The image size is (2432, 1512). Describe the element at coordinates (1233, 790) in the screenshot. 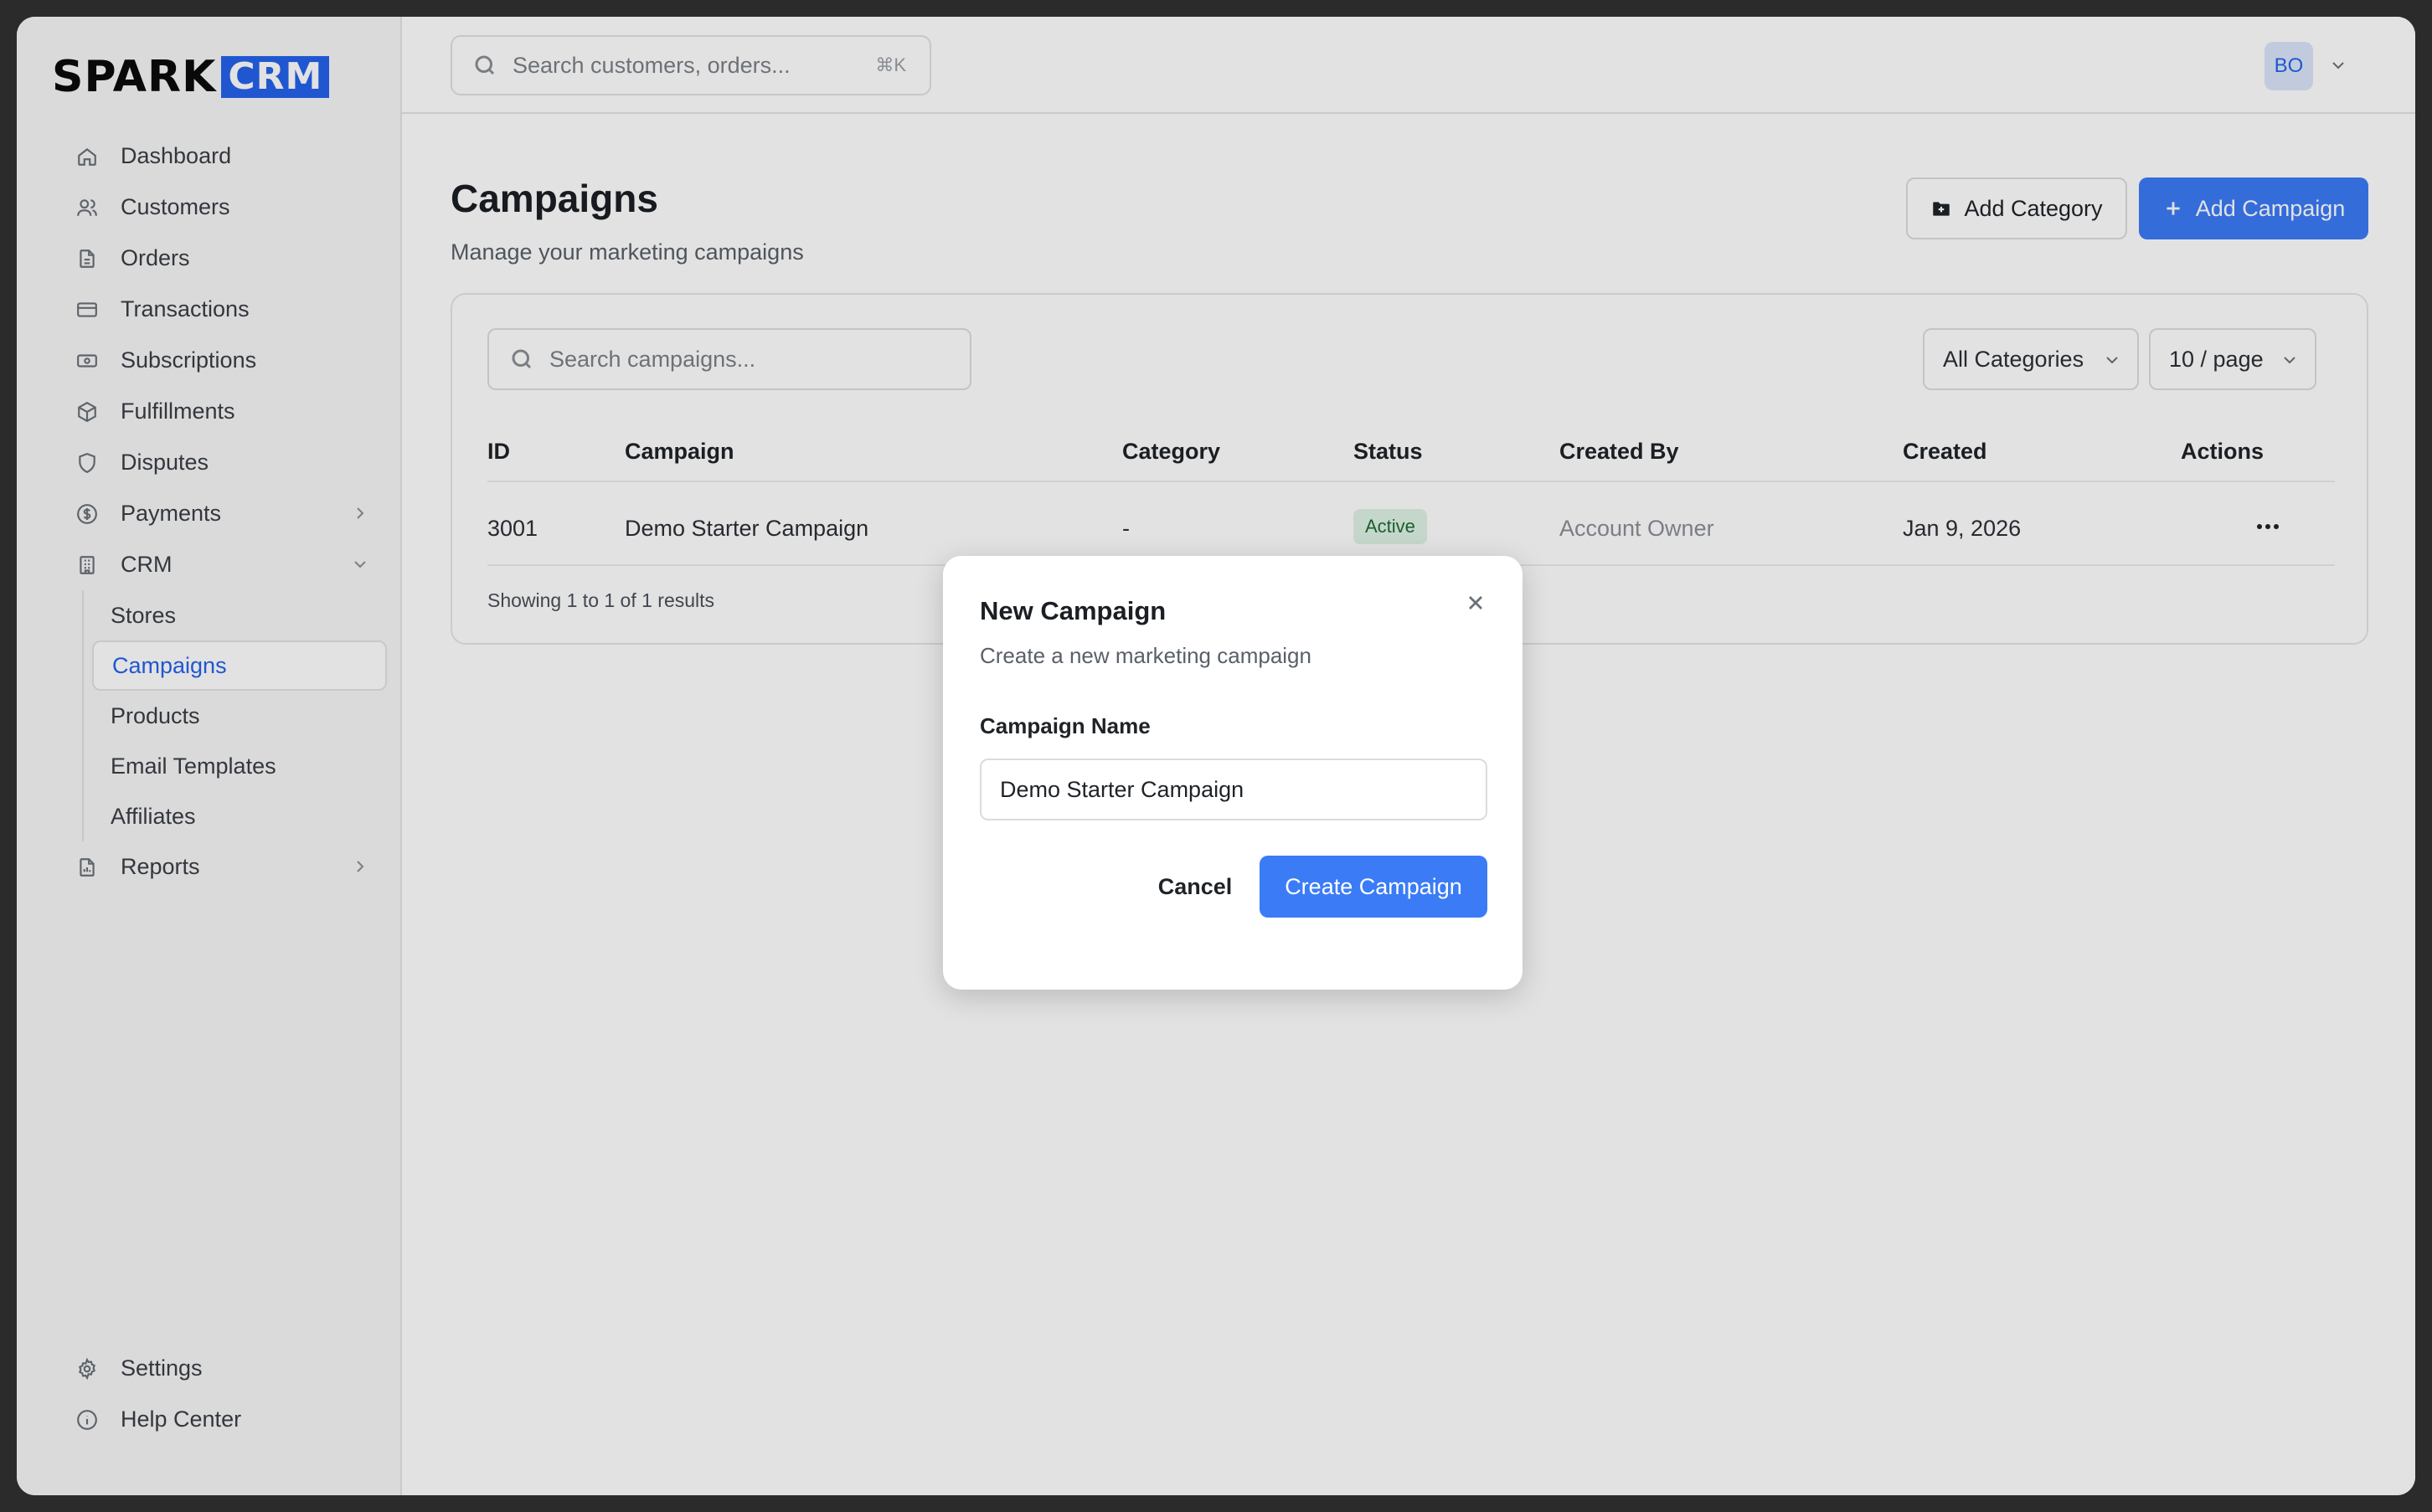

I see `campaign-name-field` at that location.